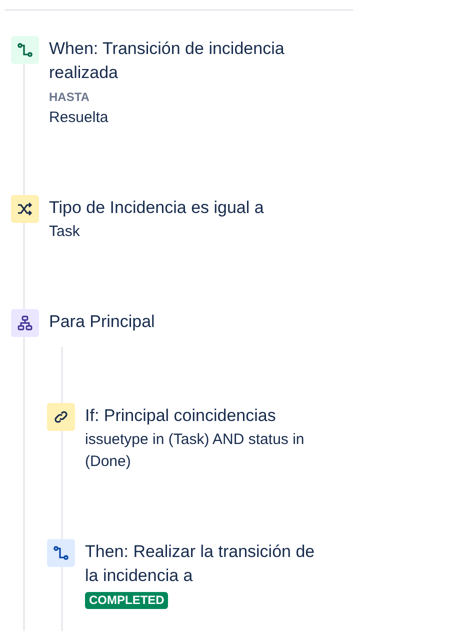 This screenshot has width=453, height=631. Describe the element at coordinates (65, 232) in the screenshot. I see `step-detail: Task` at that location.